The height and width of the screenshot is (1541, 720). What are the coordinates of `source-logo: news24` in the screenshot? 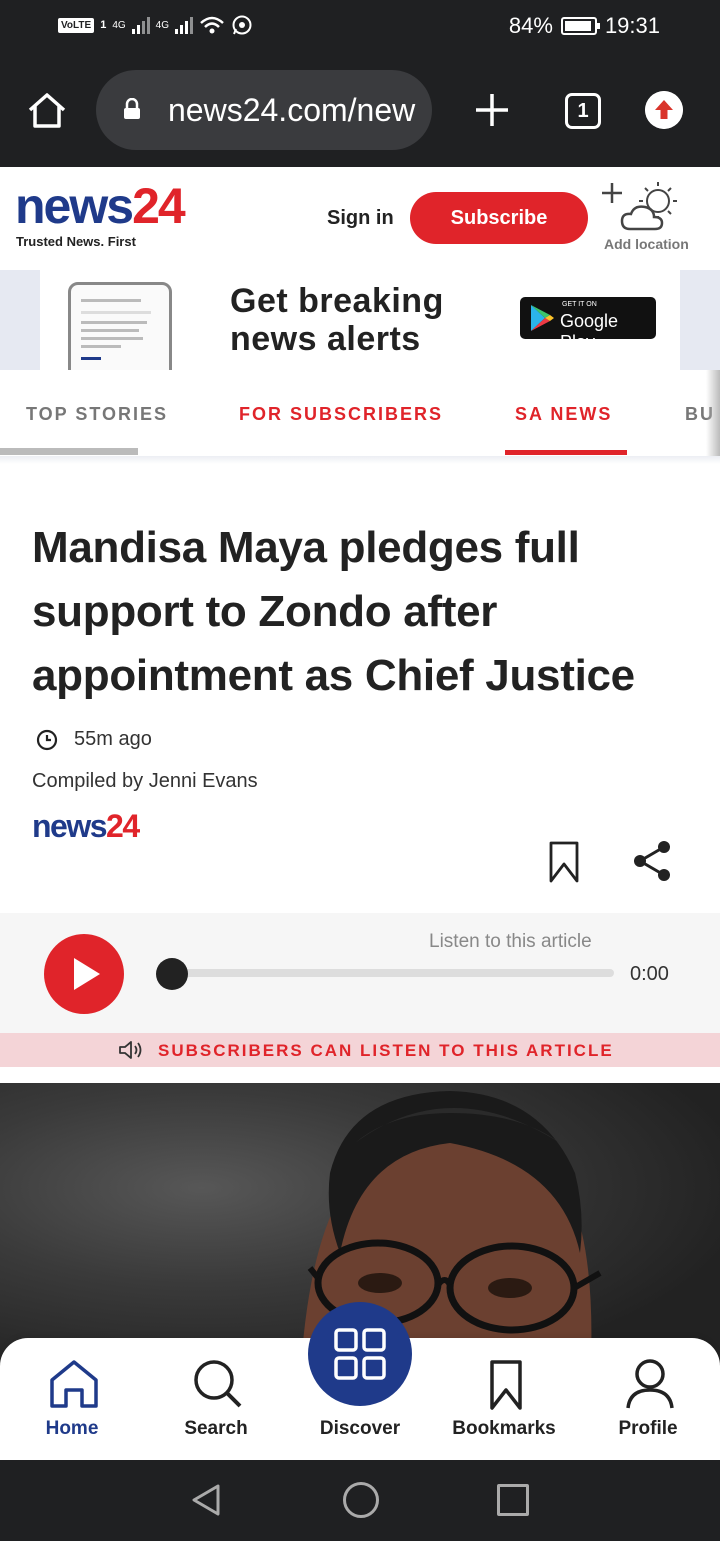 It's located at (86, 826).